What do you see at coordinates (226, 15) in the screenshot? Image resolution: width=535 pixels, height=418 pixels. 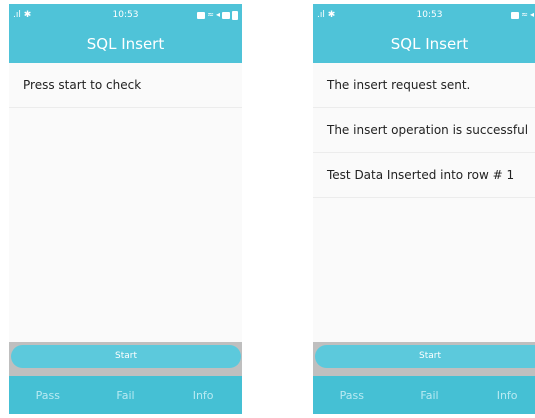 I see `mute-box-icon` at bounding box center [226, 15].